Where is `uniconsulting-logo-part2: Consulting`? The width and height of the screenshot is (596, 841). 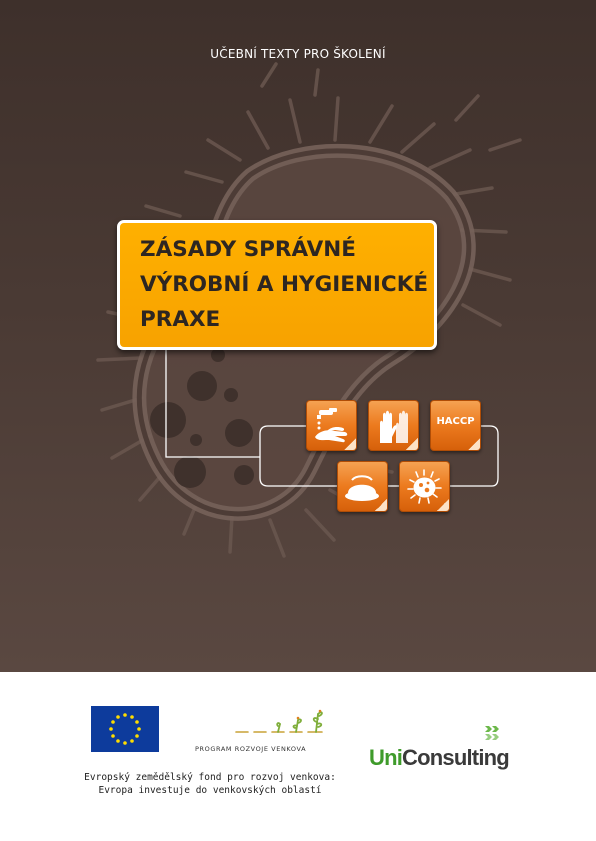
uniconsulting-logo-part2: Consulting is located at coordinates (456, 757).